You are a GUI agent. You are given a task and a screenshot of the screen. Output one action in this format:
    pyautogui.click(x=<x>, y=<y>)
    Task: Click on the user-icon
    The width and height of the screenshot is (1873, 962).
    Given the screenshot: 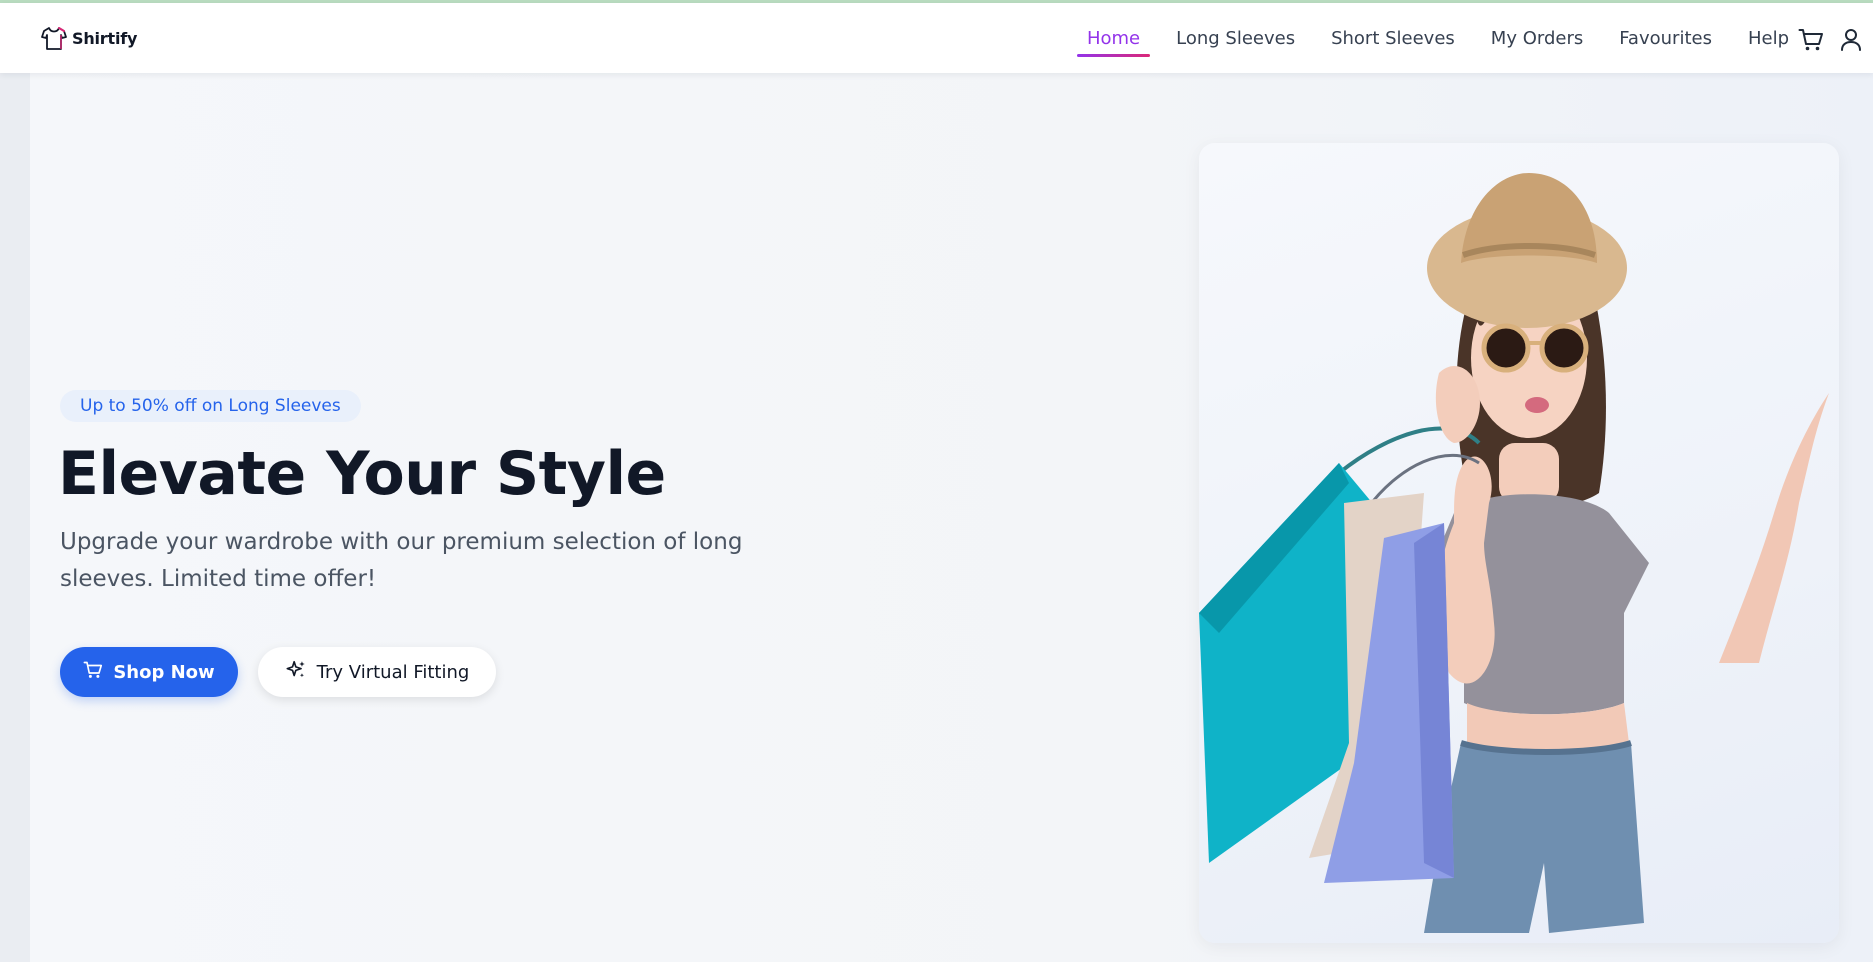 What is the action you would take?
    pyautogui.click(x=1851, y=42)
    